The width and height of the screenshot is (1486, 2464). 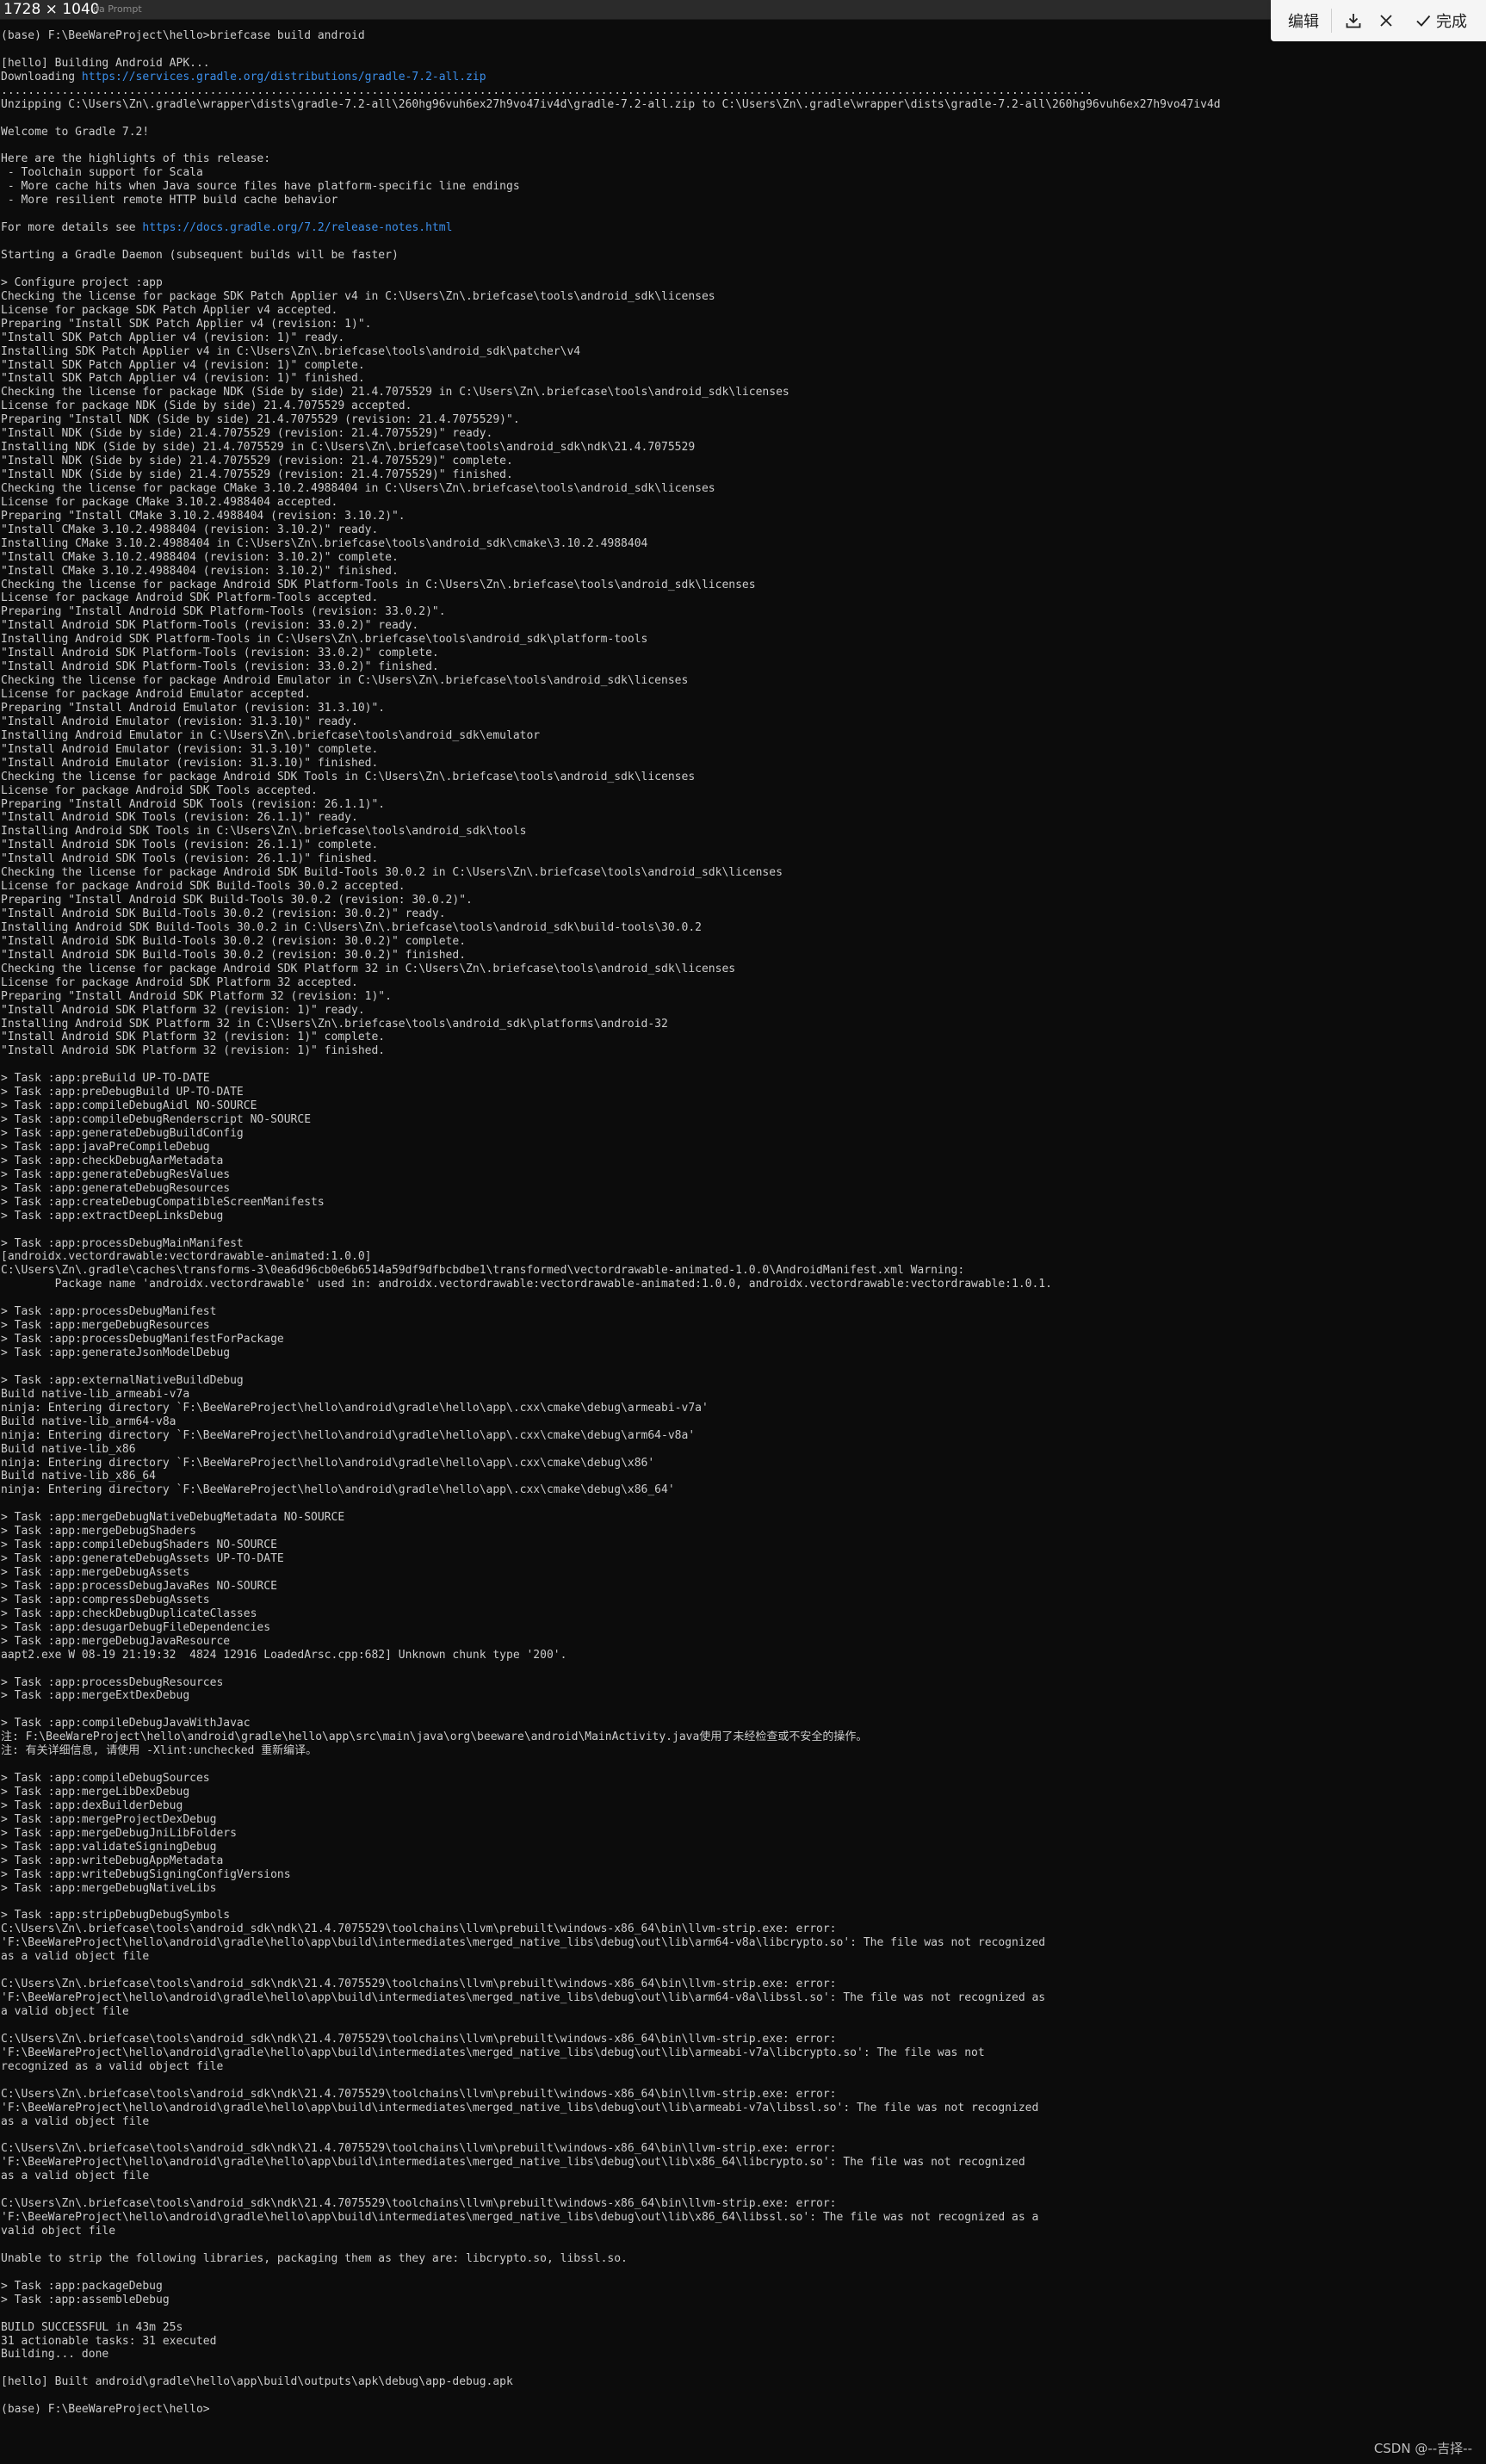 I want to click on console-line: Build native-lib_arm64-v8a, so click(x=744, y=1422).